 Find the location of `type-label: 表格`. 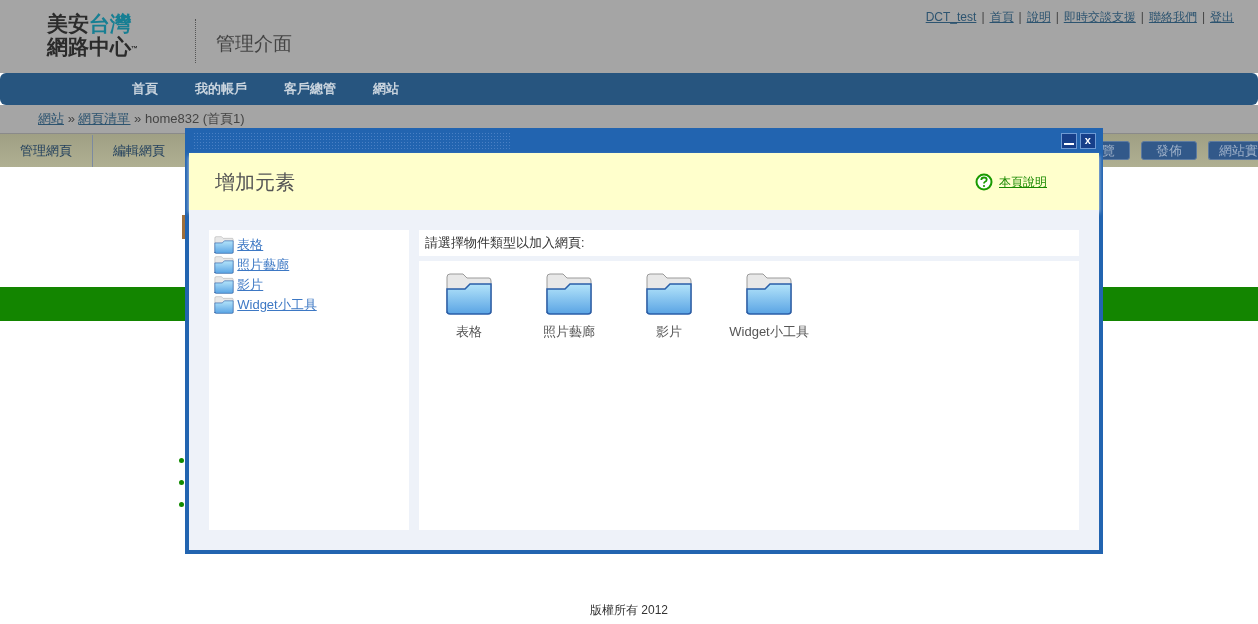

type-label: 表格 is located at coordinates (469, 331).